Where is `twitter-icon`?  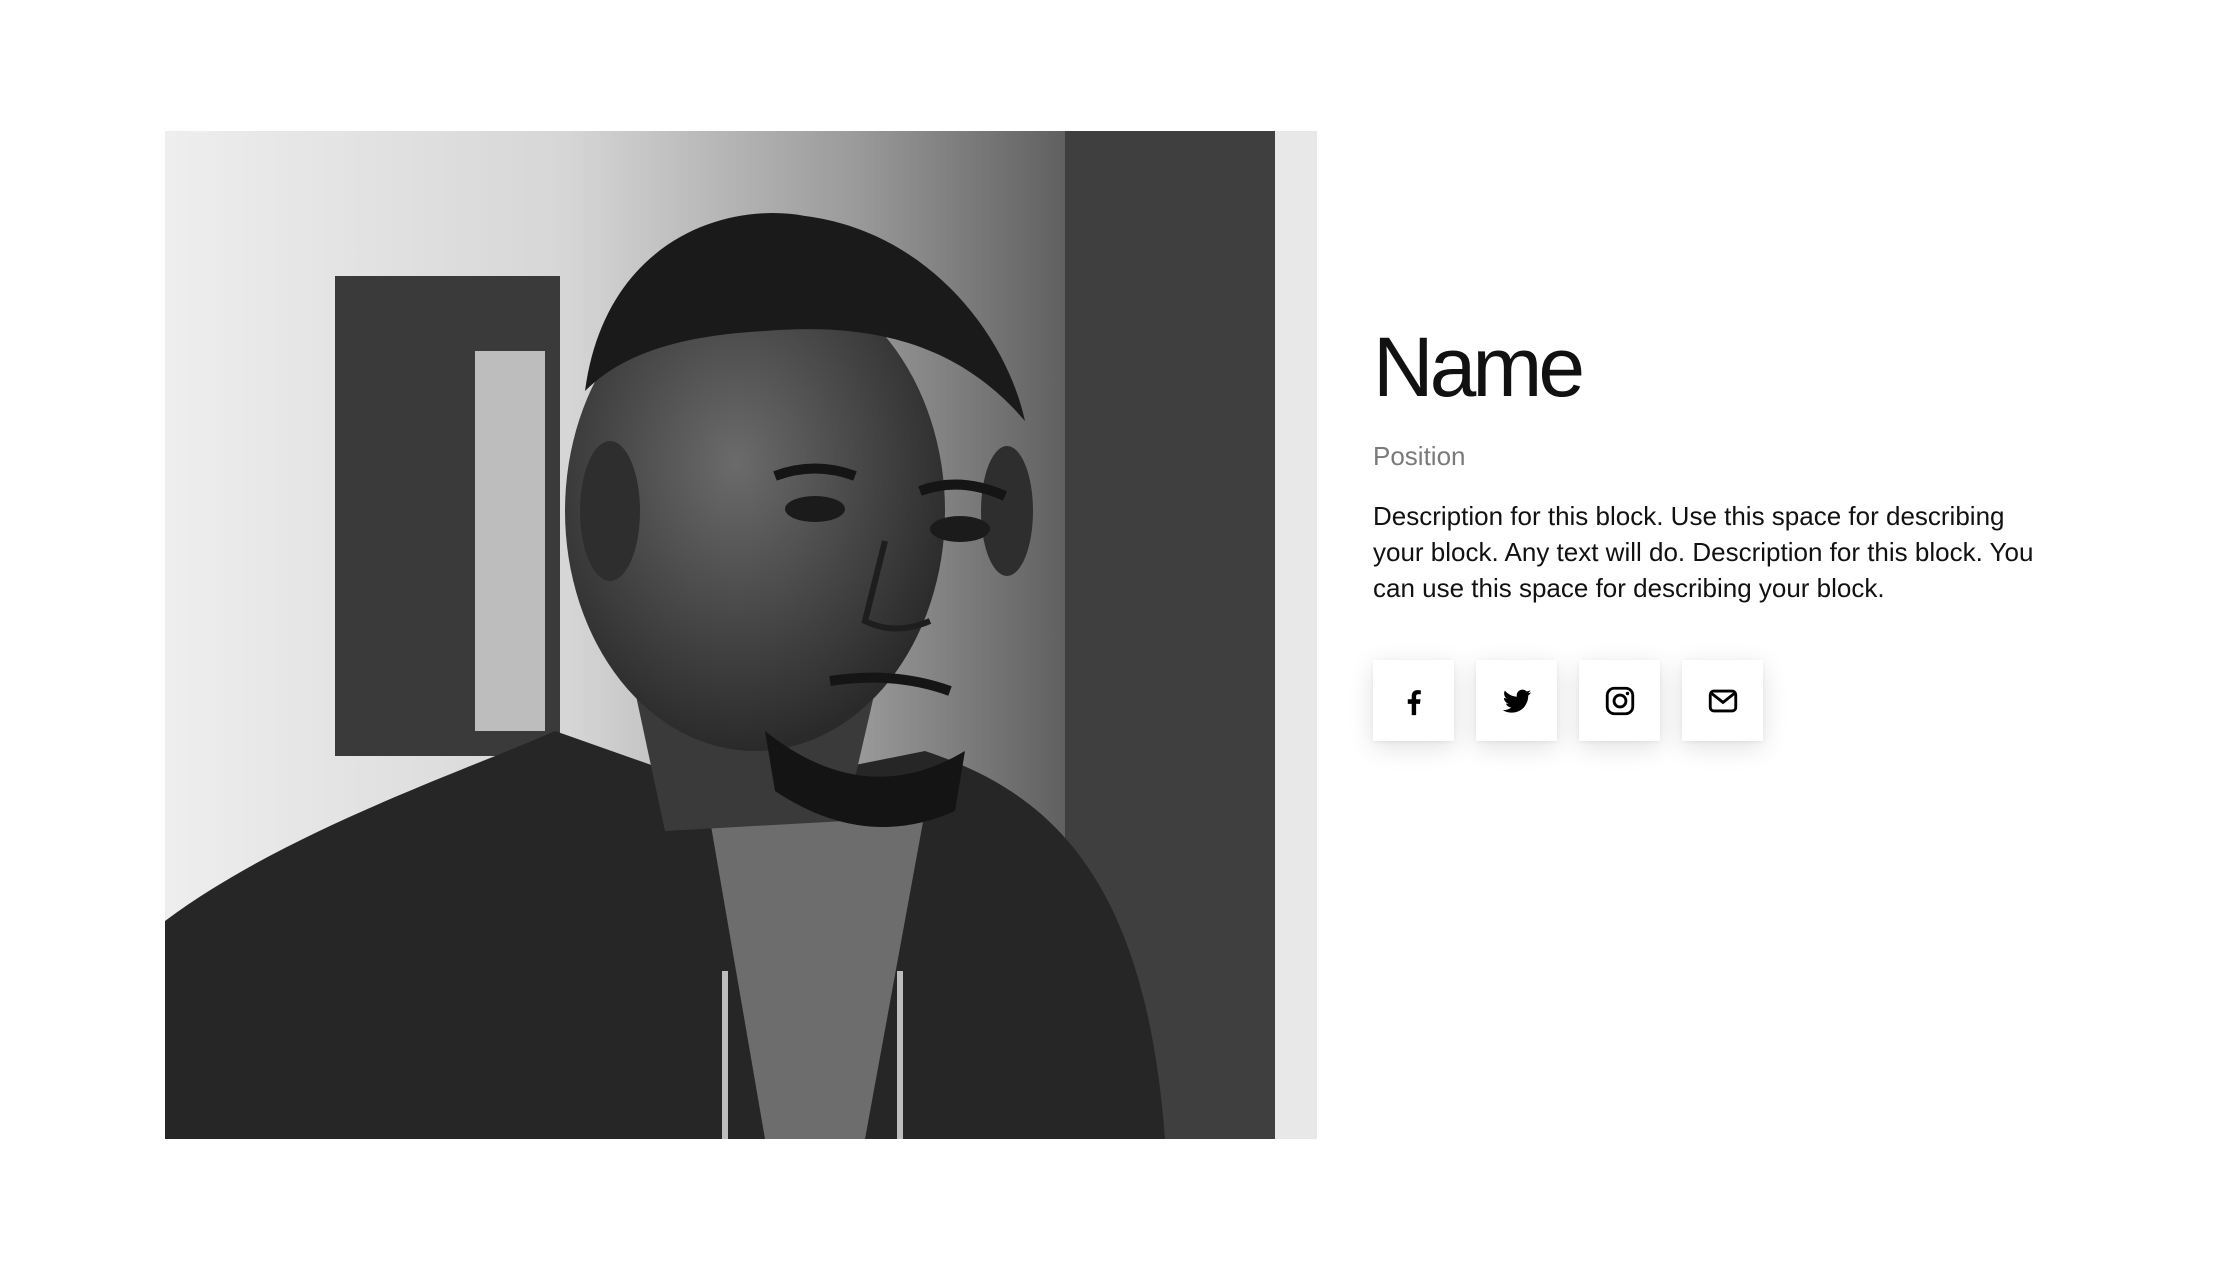 twitter-icon is located at coordinates (1516, 701).